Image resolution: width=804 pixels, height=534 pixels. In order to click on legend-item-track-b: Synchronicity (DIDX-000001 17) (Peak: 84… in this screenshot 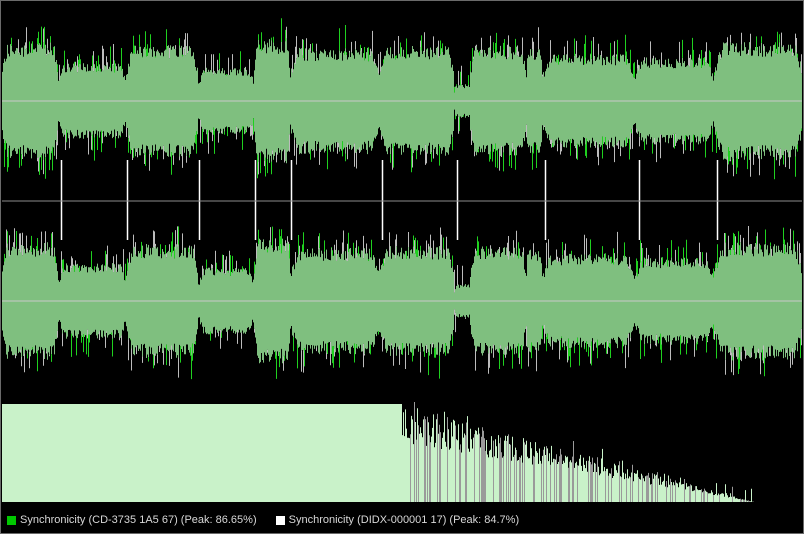, I will do `click(397, 520)`.